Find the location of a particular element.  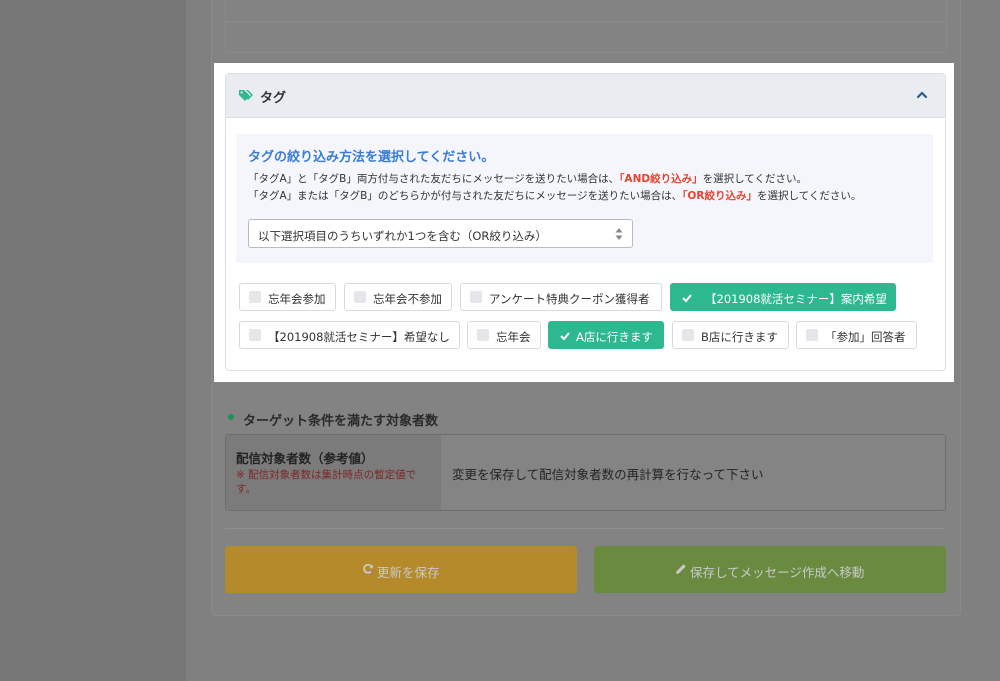

refresh-icon is located at coordinates (368, 568).